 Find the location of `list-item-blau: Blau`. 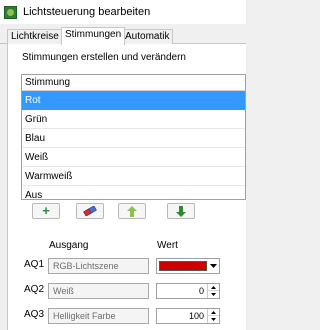

list-item-blau: Blau is located at coordinates (133, 138).